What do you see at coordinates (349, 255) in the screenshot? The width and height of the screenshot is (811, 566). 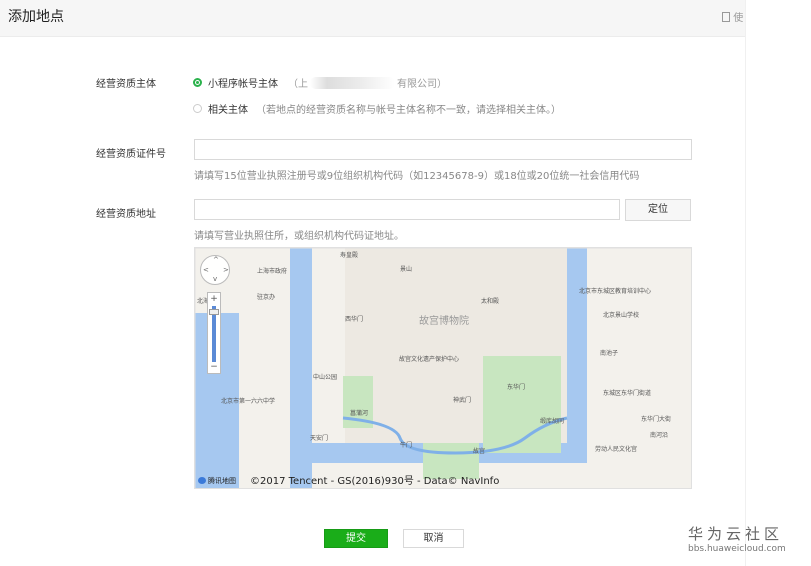 I see `map-label: 寿皇殿` at bounding box center [349, 255].